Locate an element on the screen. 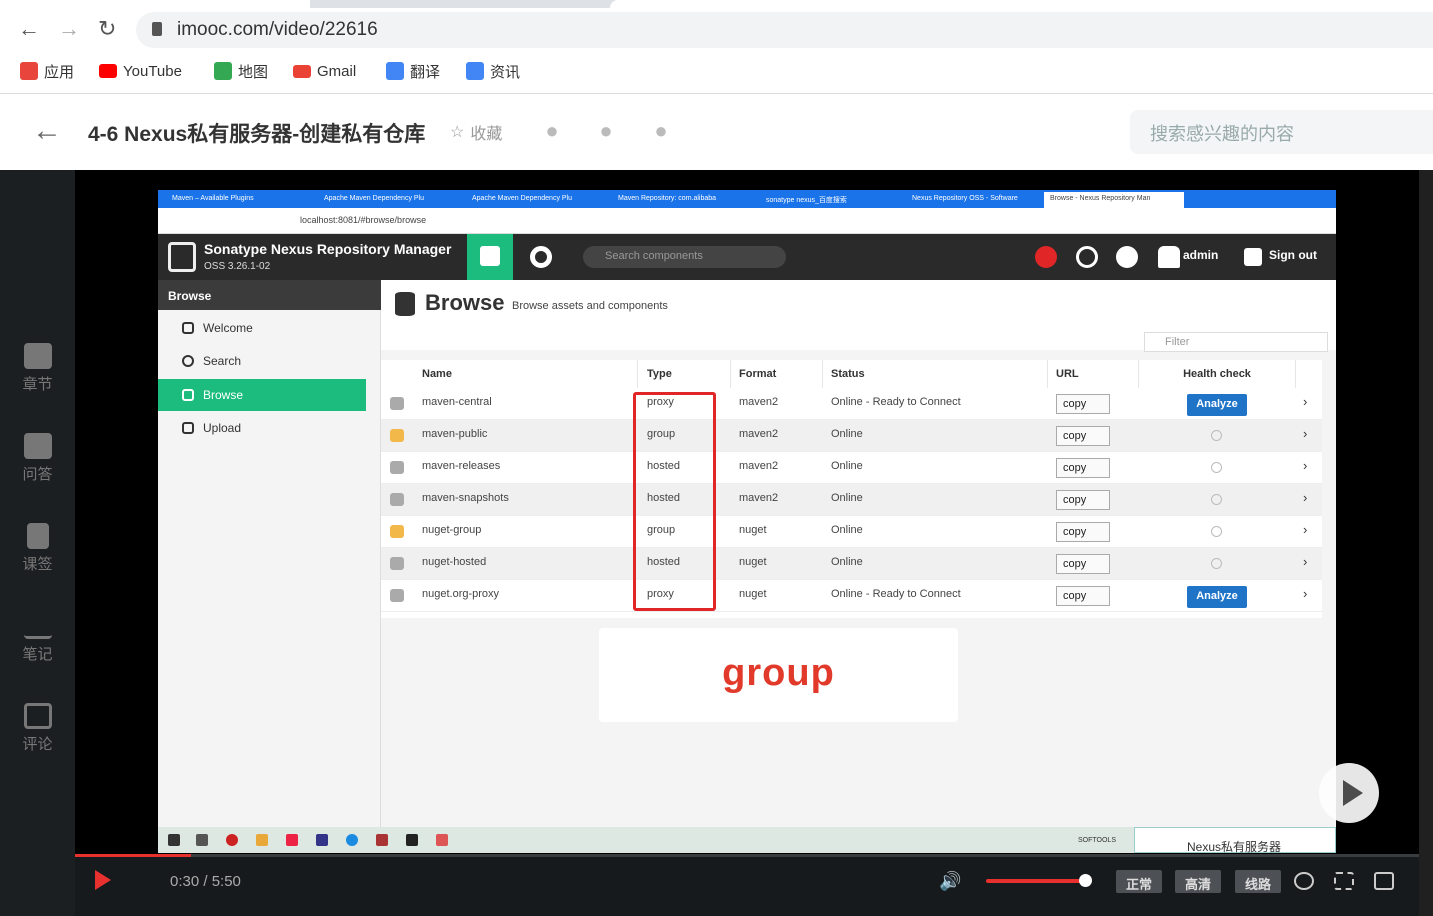 This screenshot has height=916, width=1433. back-icon: ← is located at coordinates (29, 29).